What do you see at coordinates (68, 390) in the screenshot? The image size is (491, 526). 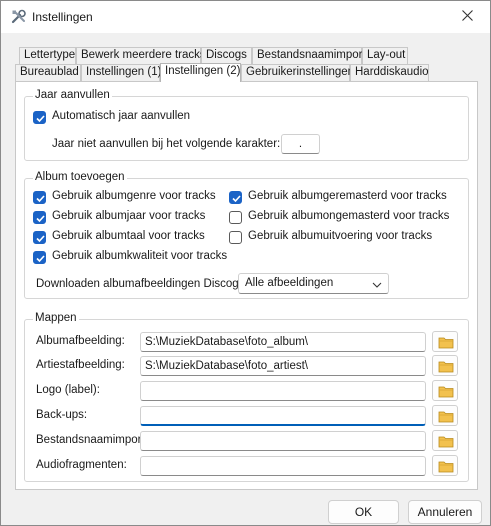 I see `logo-label: Logo (label):` at bounding box center [68, 390].